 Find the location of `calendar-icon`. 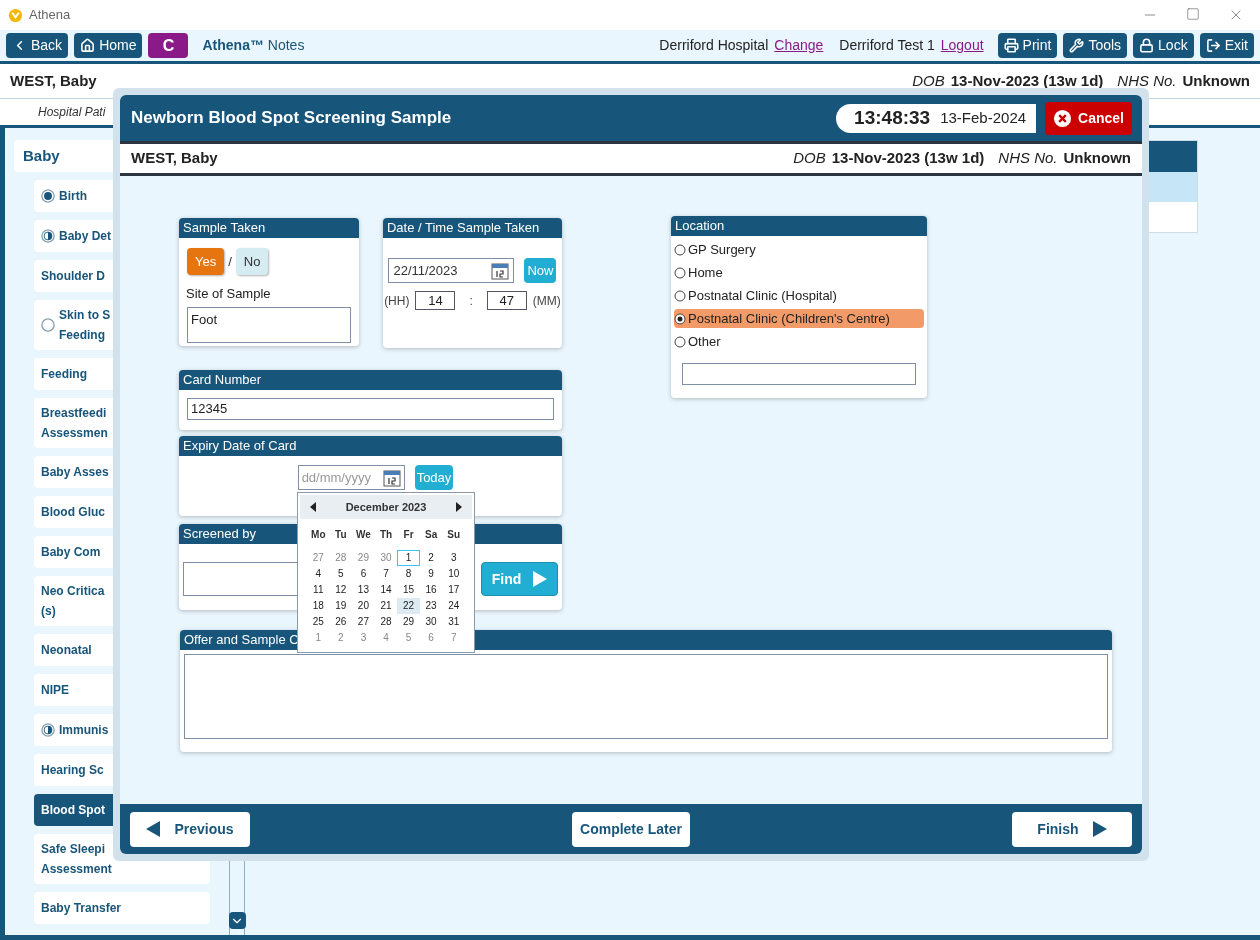

calendar-icon is located at coordinates (391, 477).